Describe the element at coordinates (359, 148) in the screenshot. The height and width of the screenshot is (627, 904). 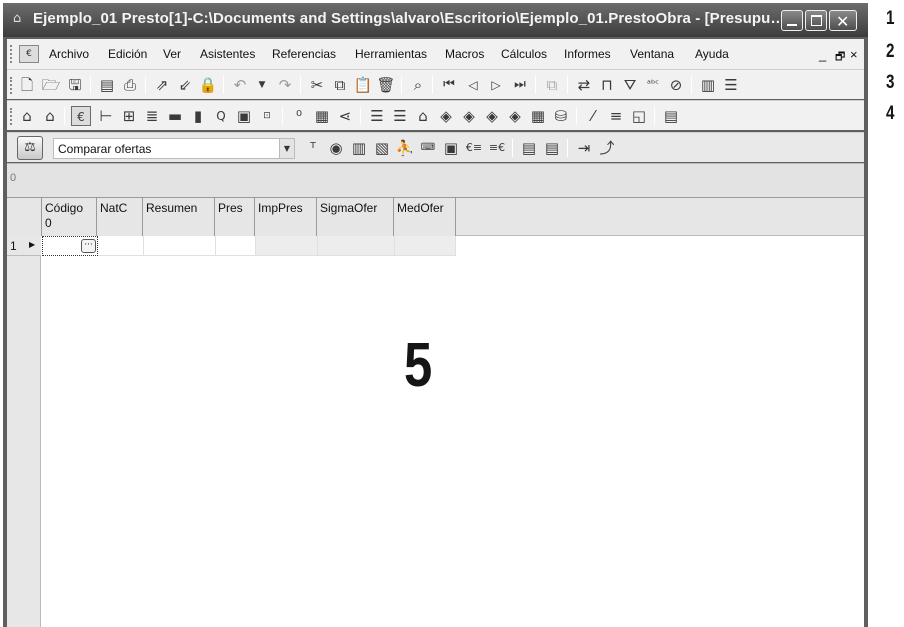
I see `measure-icon: ▥` at that location.